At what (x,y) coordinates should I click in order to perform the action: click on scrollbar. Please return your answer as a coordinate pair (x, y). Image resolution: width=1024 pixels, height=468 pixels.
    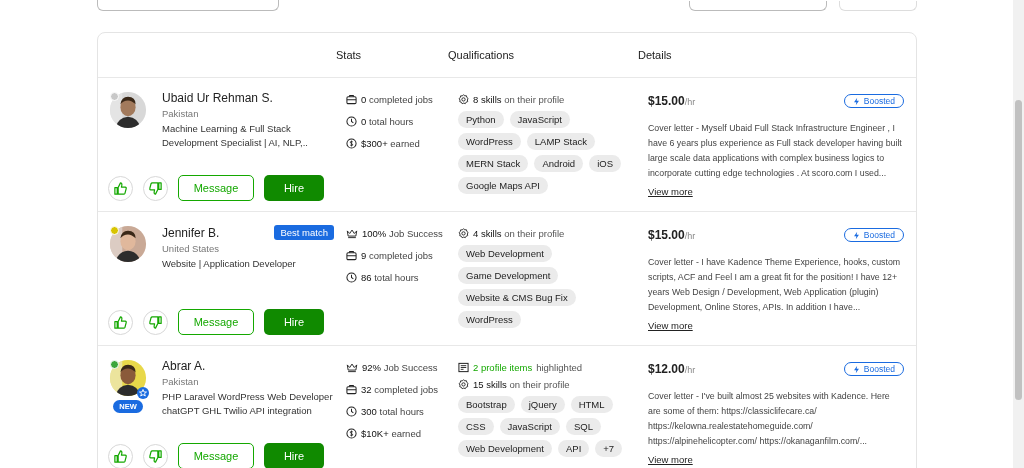
    Looking at the image, I should click on (1018, 234).